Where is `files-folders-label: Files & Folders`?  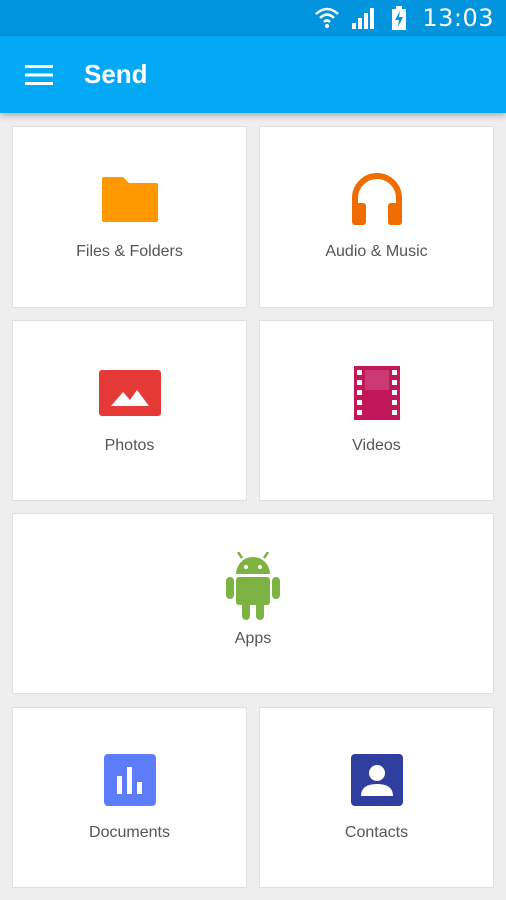
files-folders-label: Files & Folders is located at coordinates (129, 251).